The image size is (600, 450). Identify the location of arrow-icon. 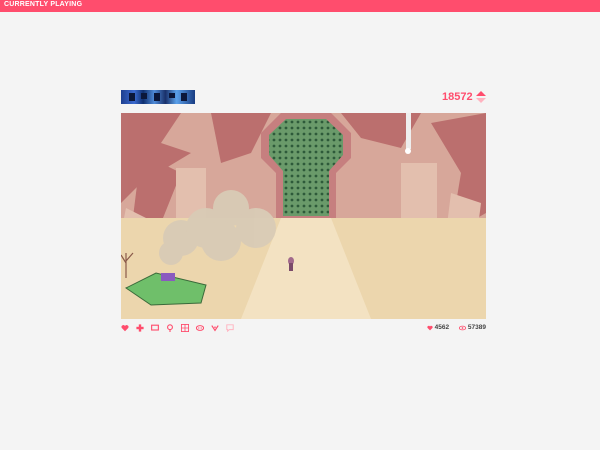
(215, 328).